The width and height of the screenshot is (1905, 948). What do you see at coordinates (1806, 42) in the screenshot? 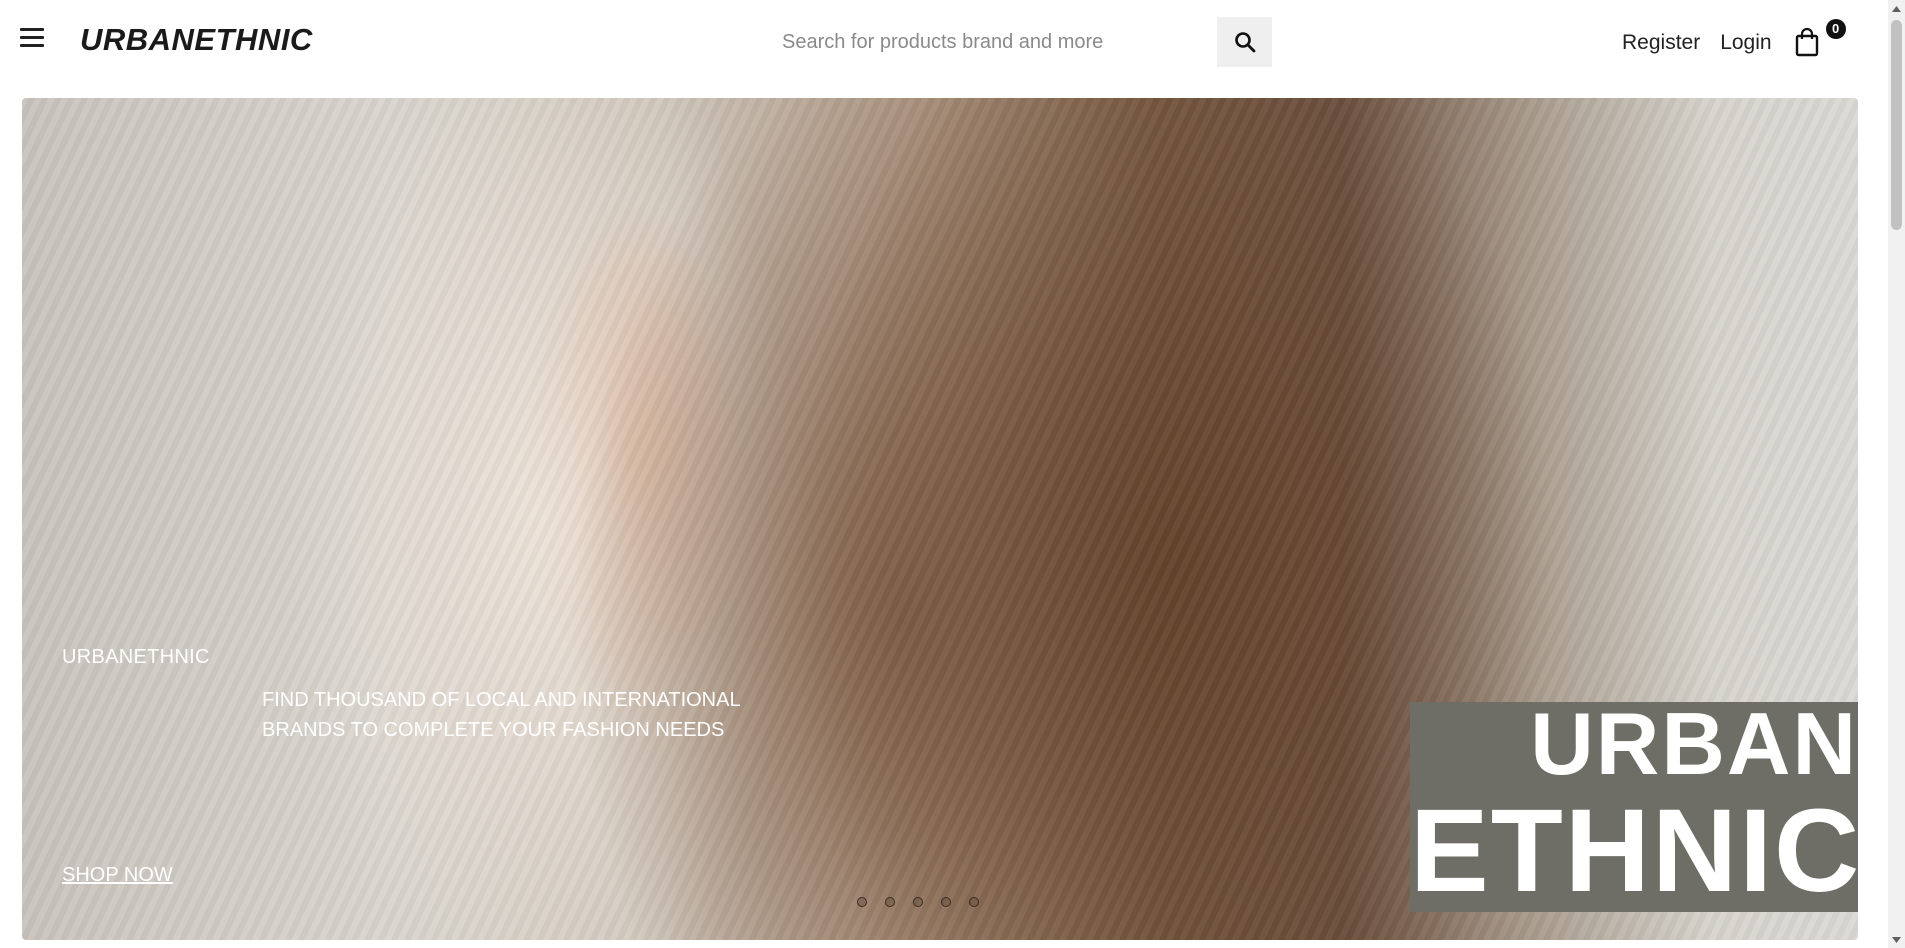
I see `shopping-bag-icon` at bounding box center [1806, 42].